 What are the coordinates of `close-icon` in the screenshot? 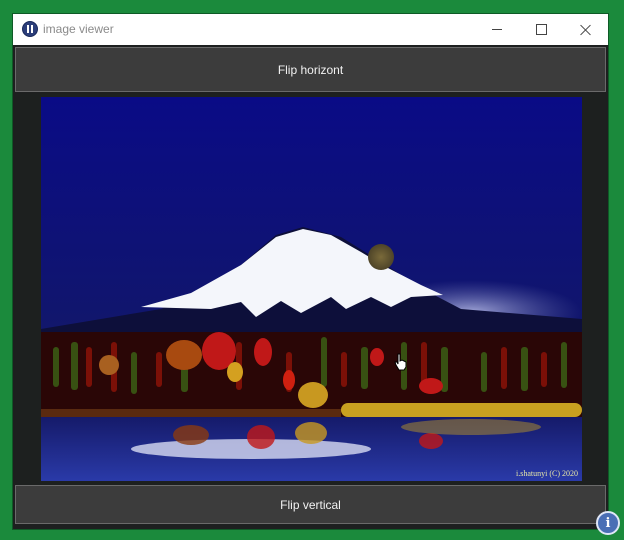 It's located at (586, 30).